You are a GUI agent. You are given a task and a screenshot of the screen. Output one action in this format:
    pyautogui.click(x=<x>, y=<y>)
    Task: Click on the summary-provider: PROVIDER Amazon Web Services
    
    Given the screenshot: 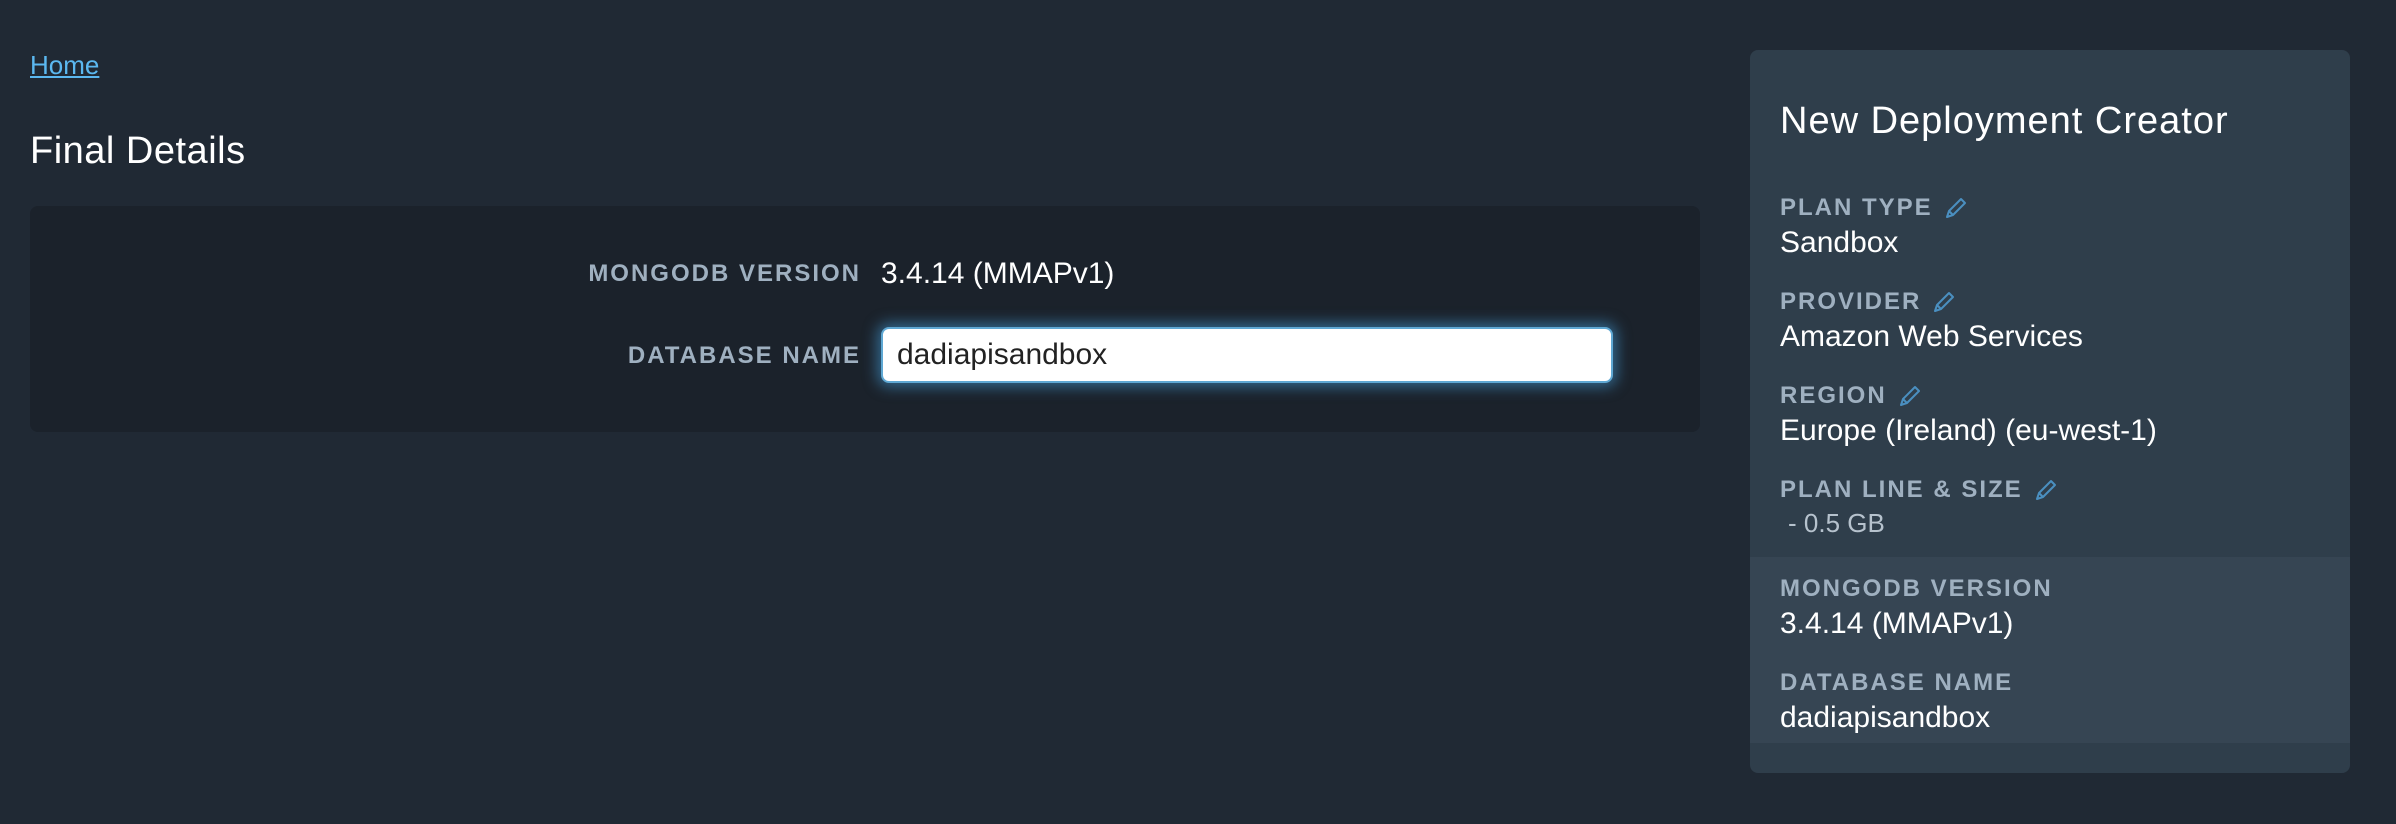 What is the action you would take?
    pyautogui.click(x=2050, y=320)
    